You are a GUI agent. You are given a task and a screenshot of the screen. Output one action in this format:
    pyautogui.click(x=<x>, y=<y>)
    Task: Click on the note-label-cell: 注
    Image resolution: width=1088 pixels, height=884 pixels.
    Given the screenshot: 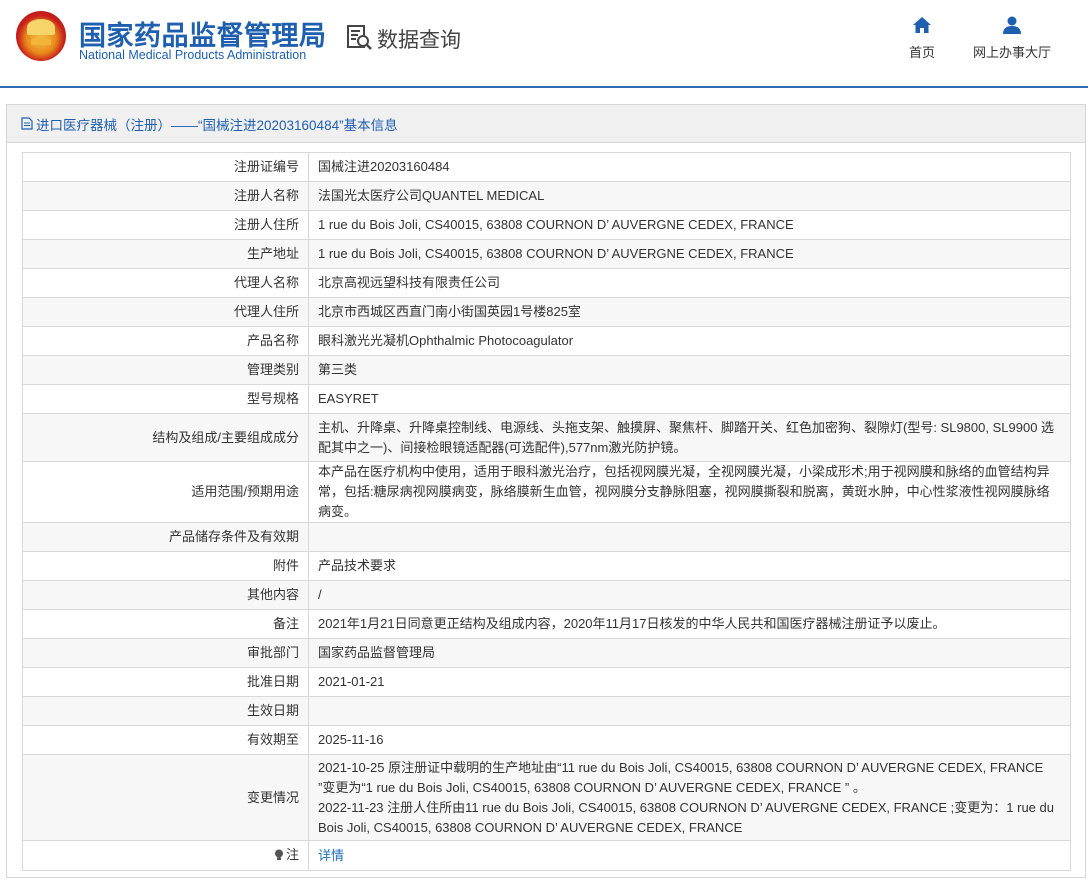 What is the action you would take?
    pyautogui.click(x=165, y=855)
    